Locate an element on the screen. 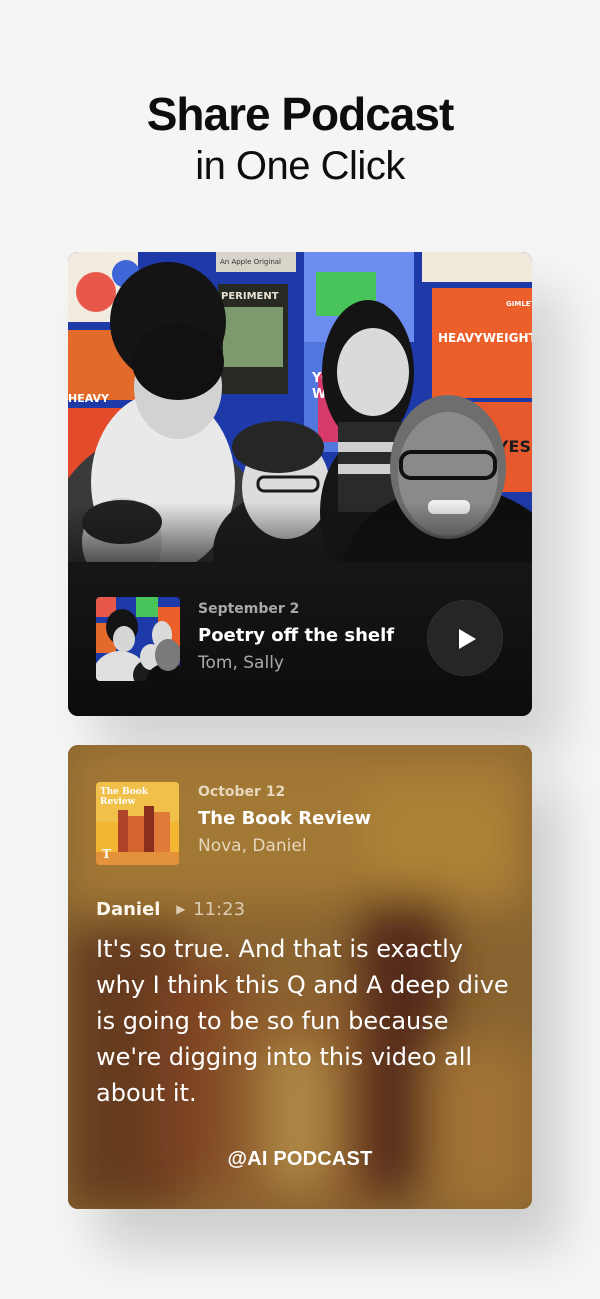  episode-thumbnail is located at coordinates (138, 639).